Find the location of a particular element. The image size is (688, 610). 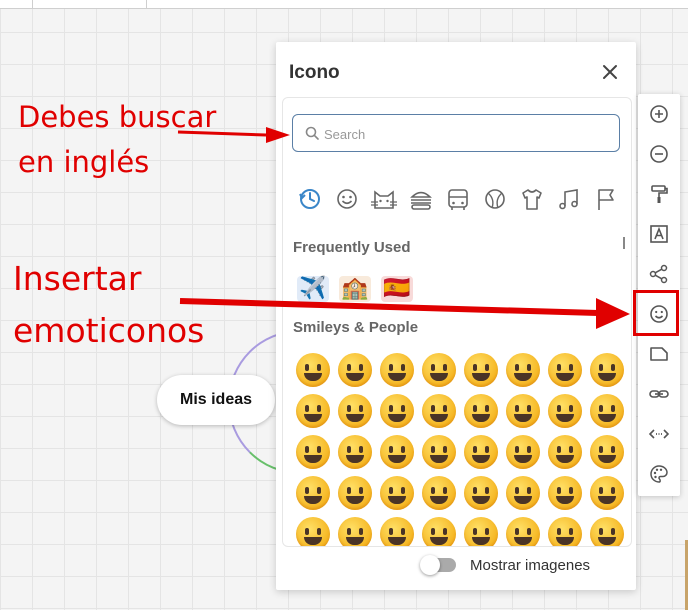

emoji-item: 🤐 is located at coordinates (481, 531).